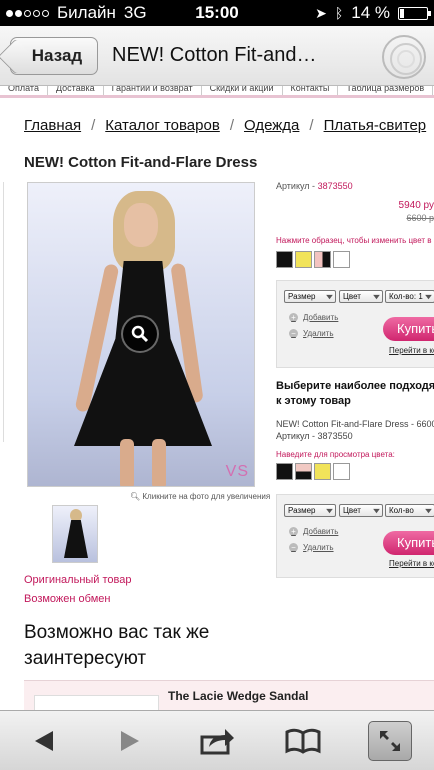 This screenshot has width=434, height=770. What do you see at coordinates (409, 510) in the screenshot?
I see `quantity-select: Кол-во` at bounding box center [409, 510].